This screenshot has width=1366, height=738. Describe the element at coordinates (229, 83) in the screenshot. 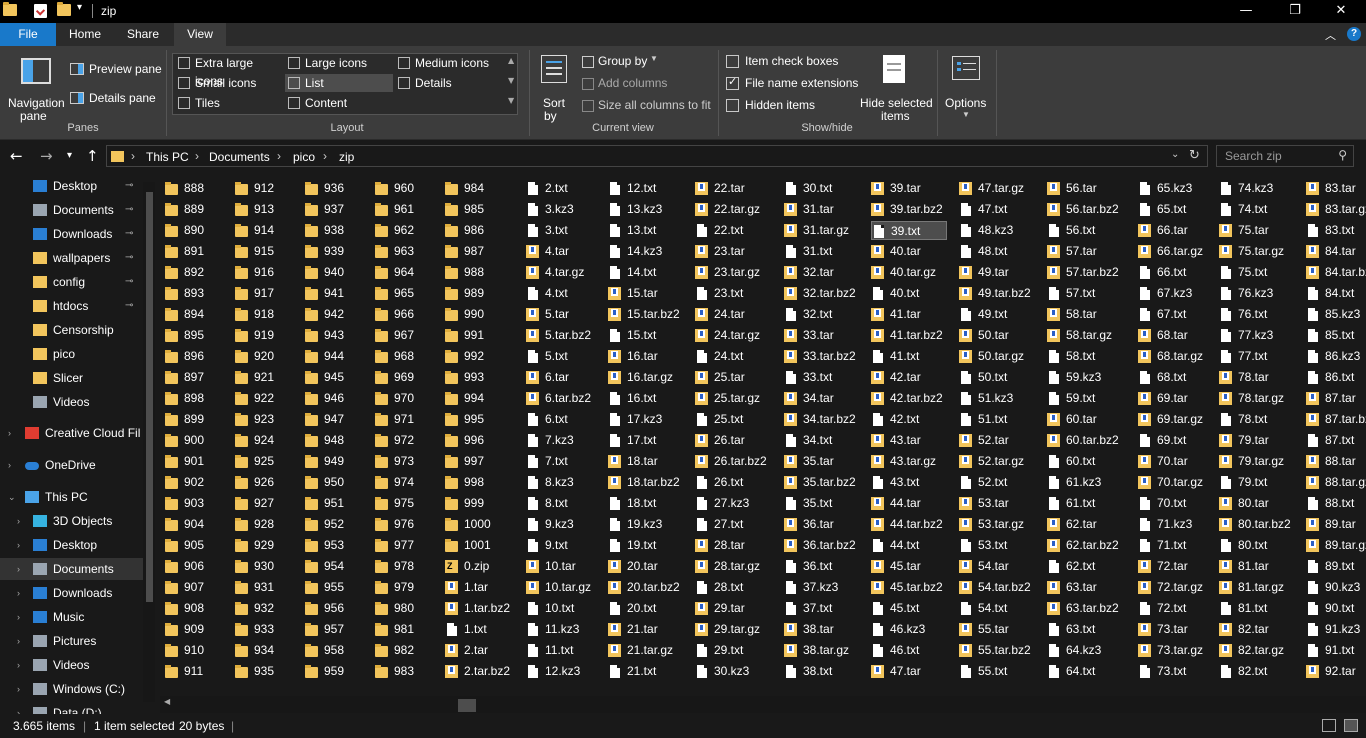

I see `layout-small-icons: Small icons` at that location.